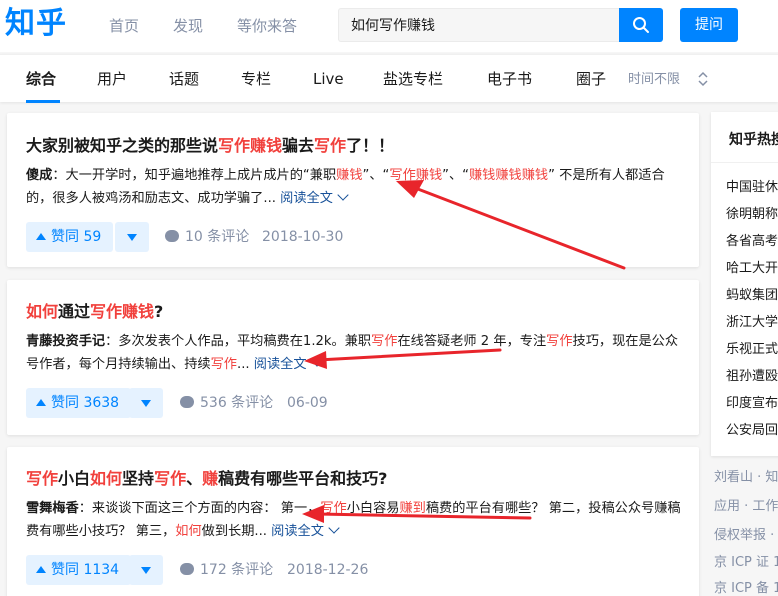 This screenshot has height=596, width=778. I want to click on search-button, so click(641, 25).